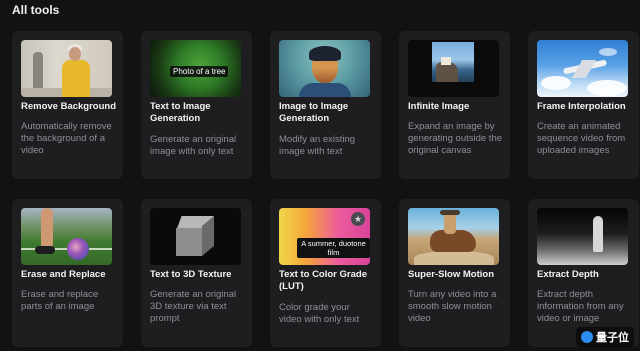 The width and height of the screenshot is (640, 351). What do you see at coordinates (324, 236) in the screenshot?
I see `text-to-color-grade-thumbnail: ★ A summer, duotone film` at bounding box center [324, 236].